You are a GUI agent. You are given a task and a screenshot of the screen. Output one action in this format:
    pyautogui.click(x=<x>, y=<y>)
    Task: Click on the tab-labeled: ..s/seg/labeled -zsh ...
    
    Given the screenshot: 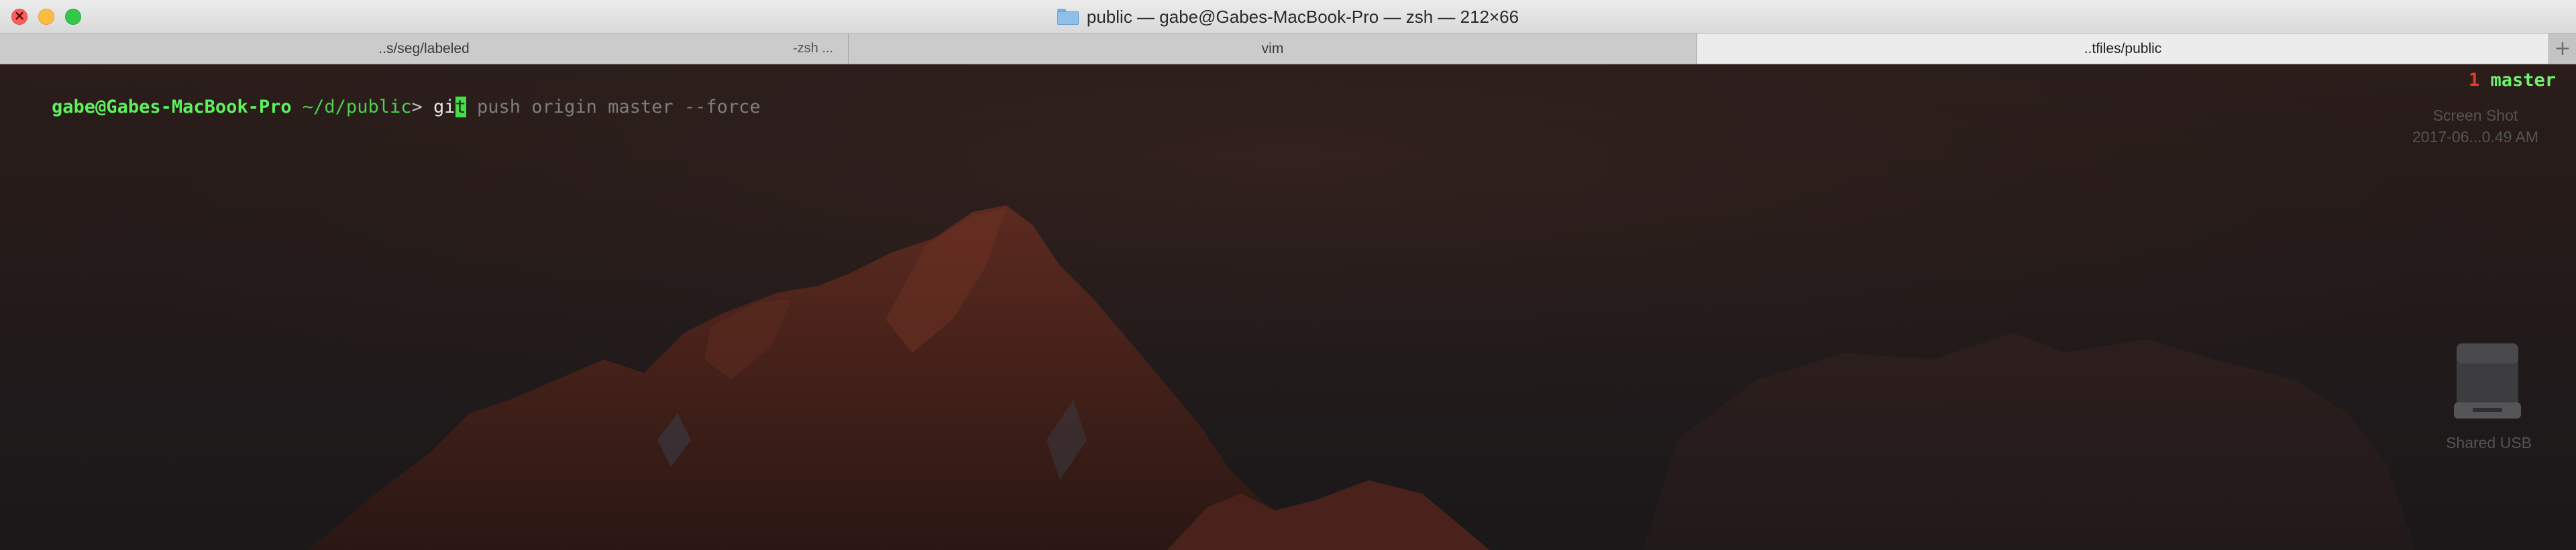 What is the action you would take?
    pyautogui.click(x=424, y=49)
    